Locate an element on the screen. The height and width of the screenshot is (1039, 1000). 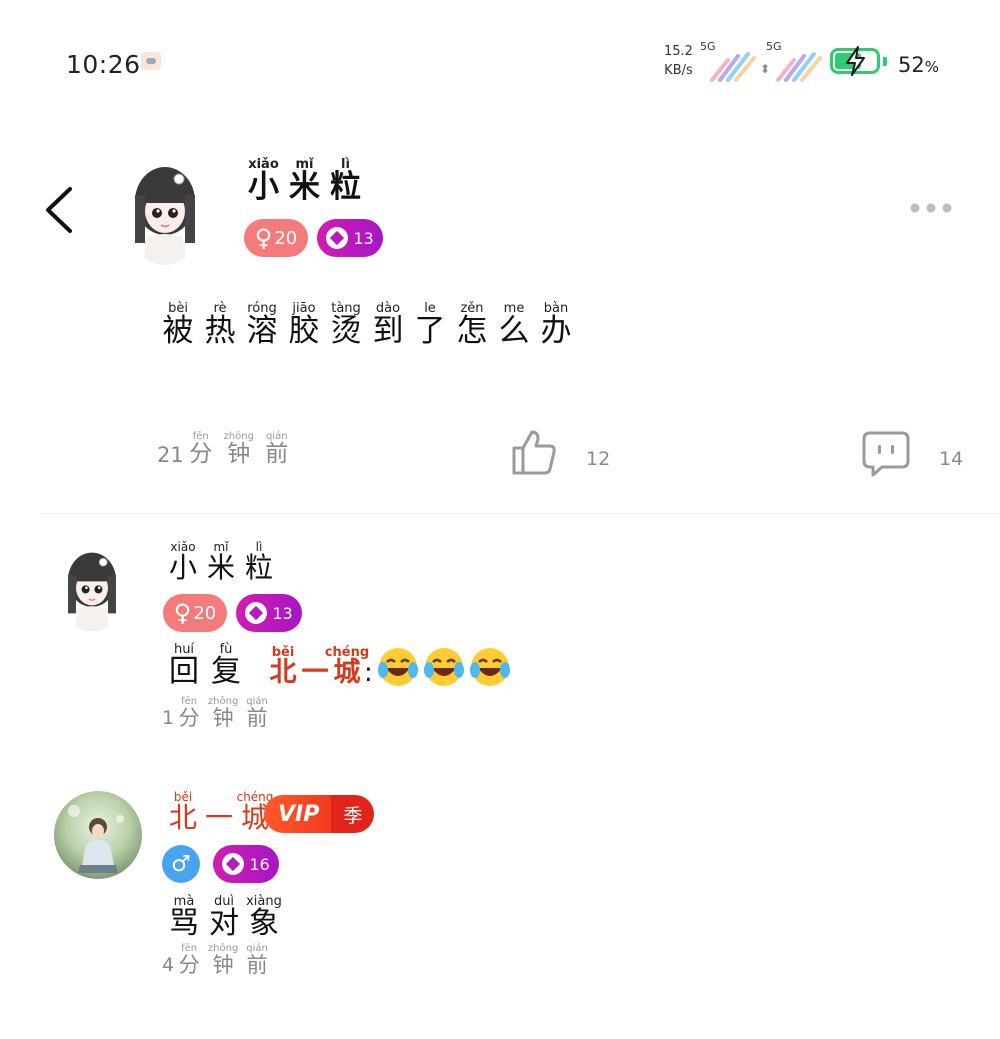
target-char: 一 is located at coordinates (315, 673).